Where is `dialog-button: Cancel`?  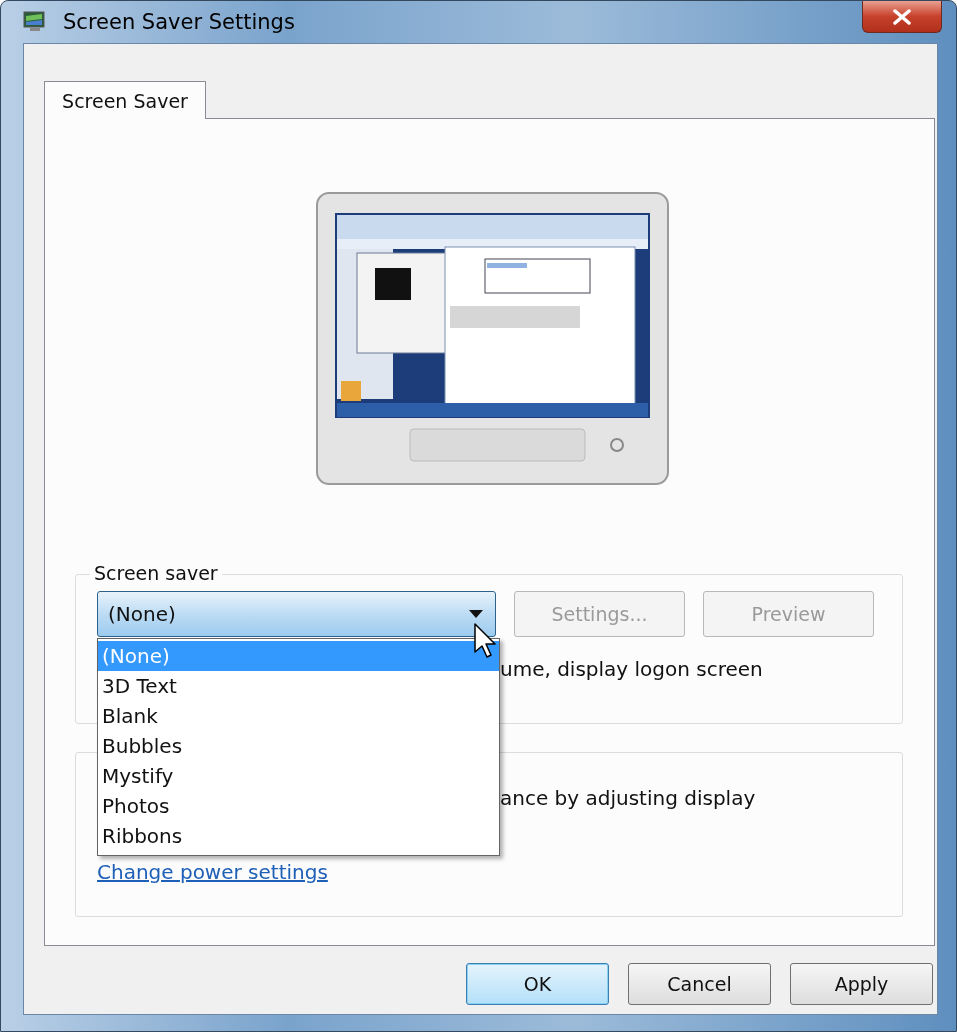 dialog-button: Cancel is located at coordinates (699, 984).